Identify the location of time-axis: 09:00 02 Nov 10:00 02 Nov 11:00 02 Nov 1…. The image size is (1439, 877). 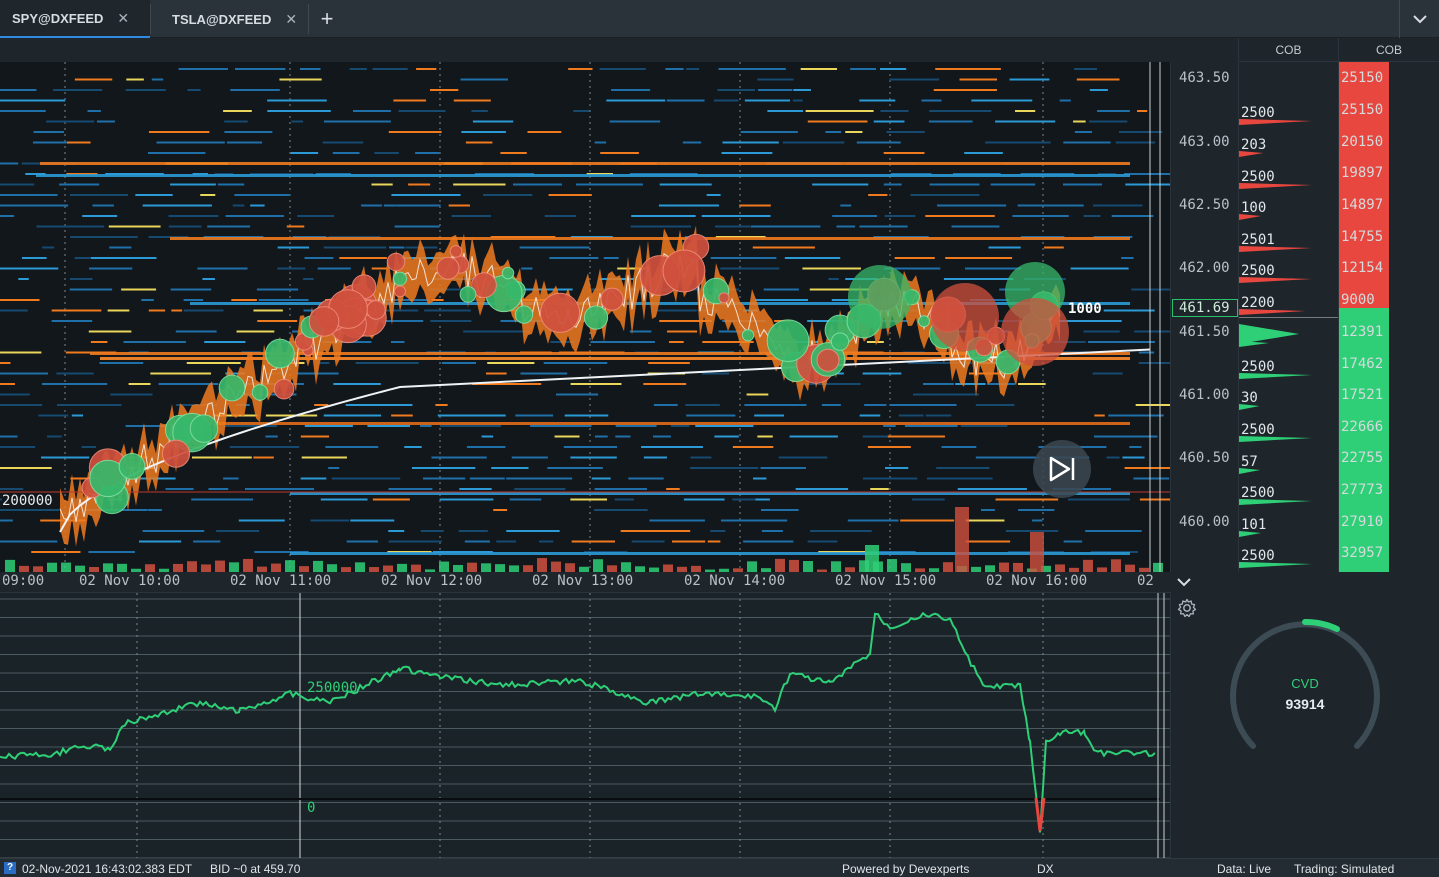
(585, 582).